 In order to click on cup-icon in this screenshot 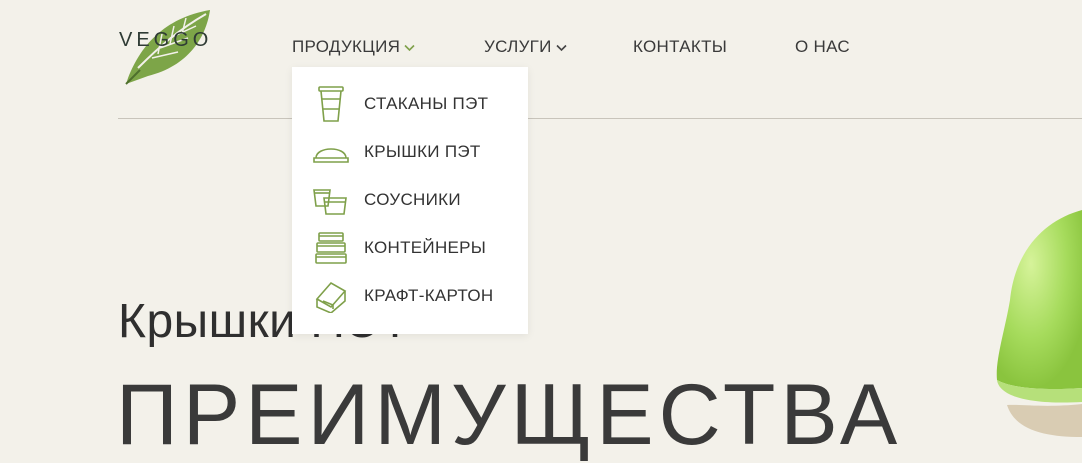, I will do `click(331, 104)`.